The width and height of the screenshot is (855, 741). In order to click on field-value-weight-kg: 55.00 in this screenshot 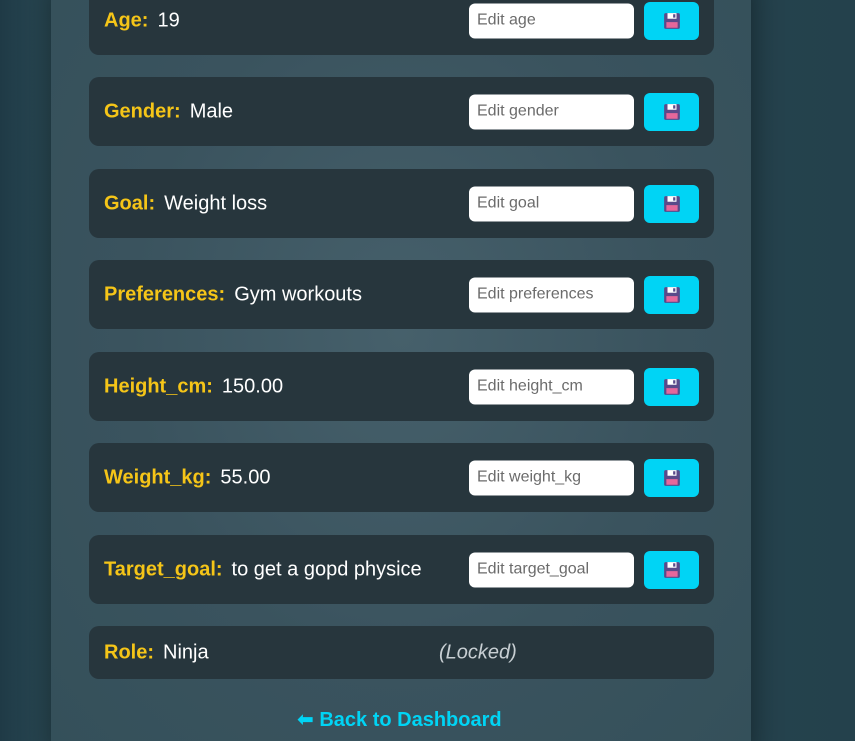, I will do `click(245, 477)`.